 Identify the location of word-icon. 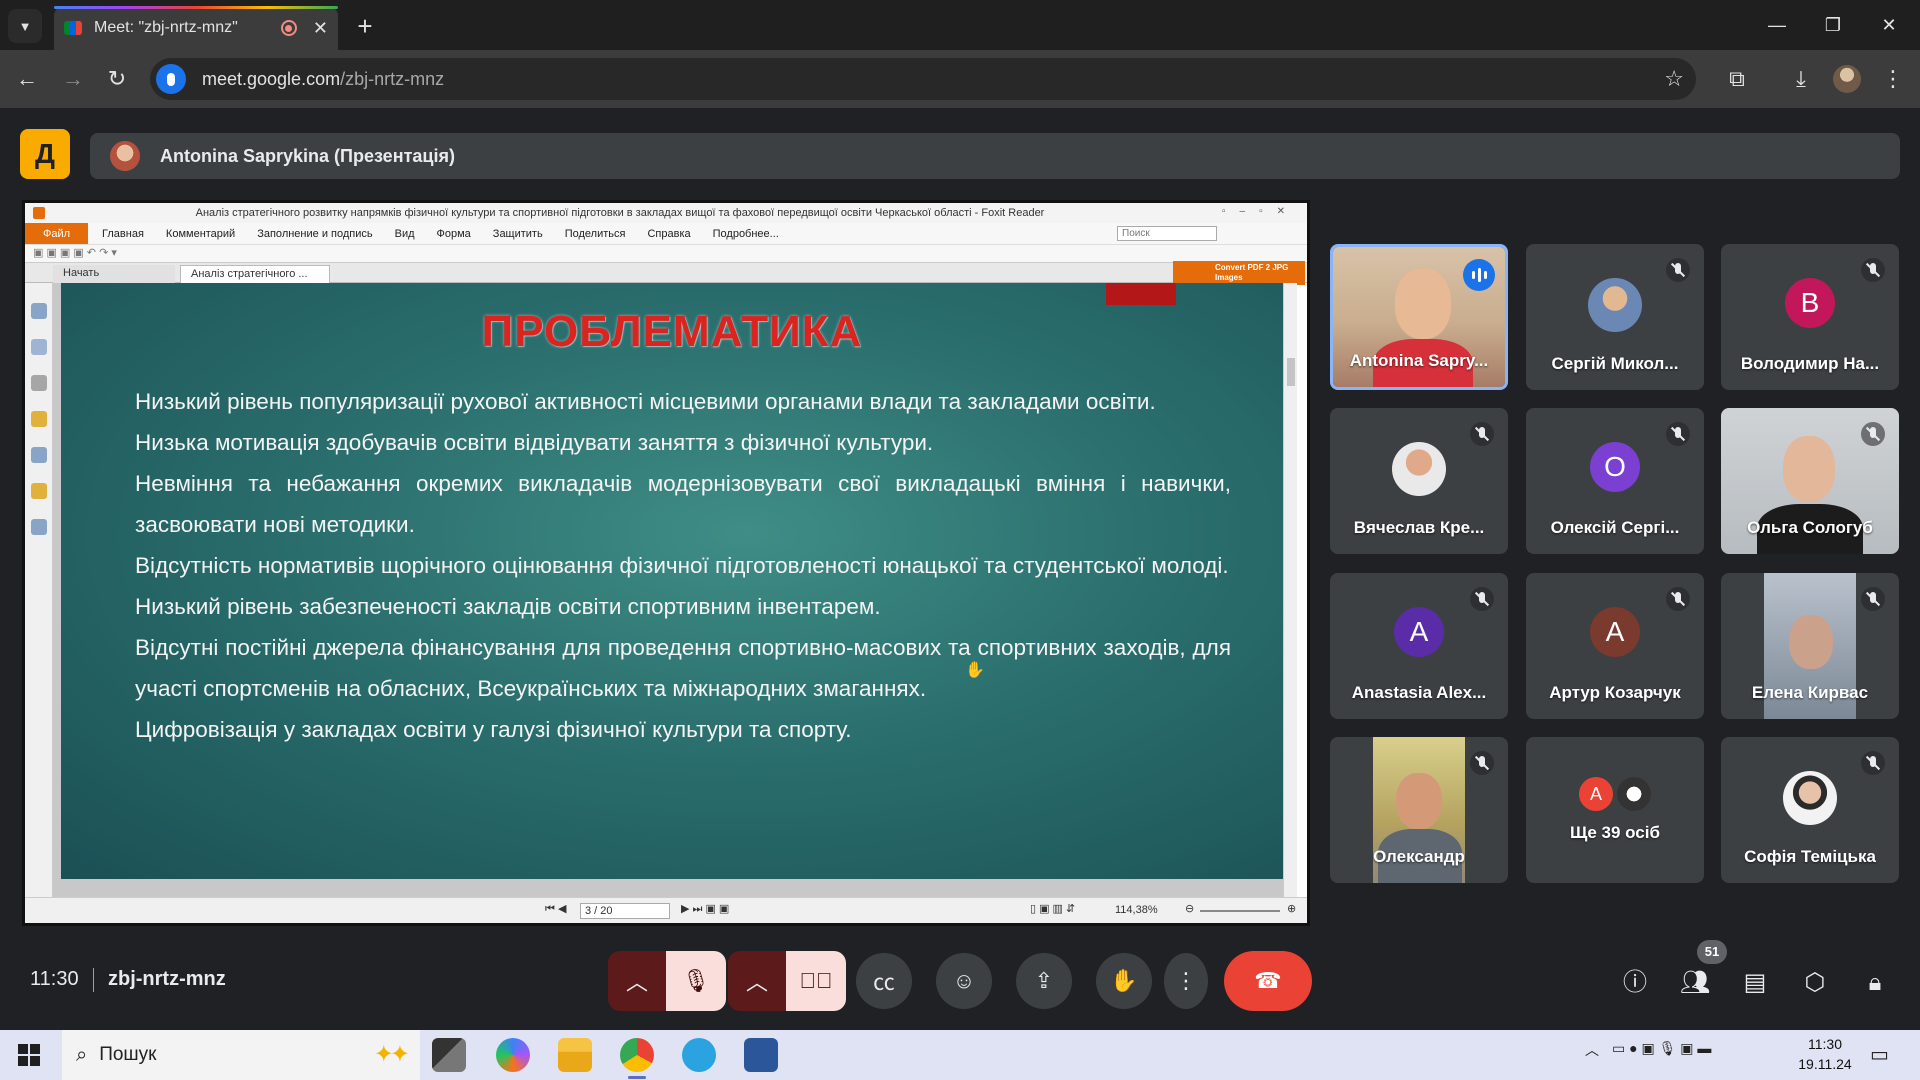
(761, 1055).